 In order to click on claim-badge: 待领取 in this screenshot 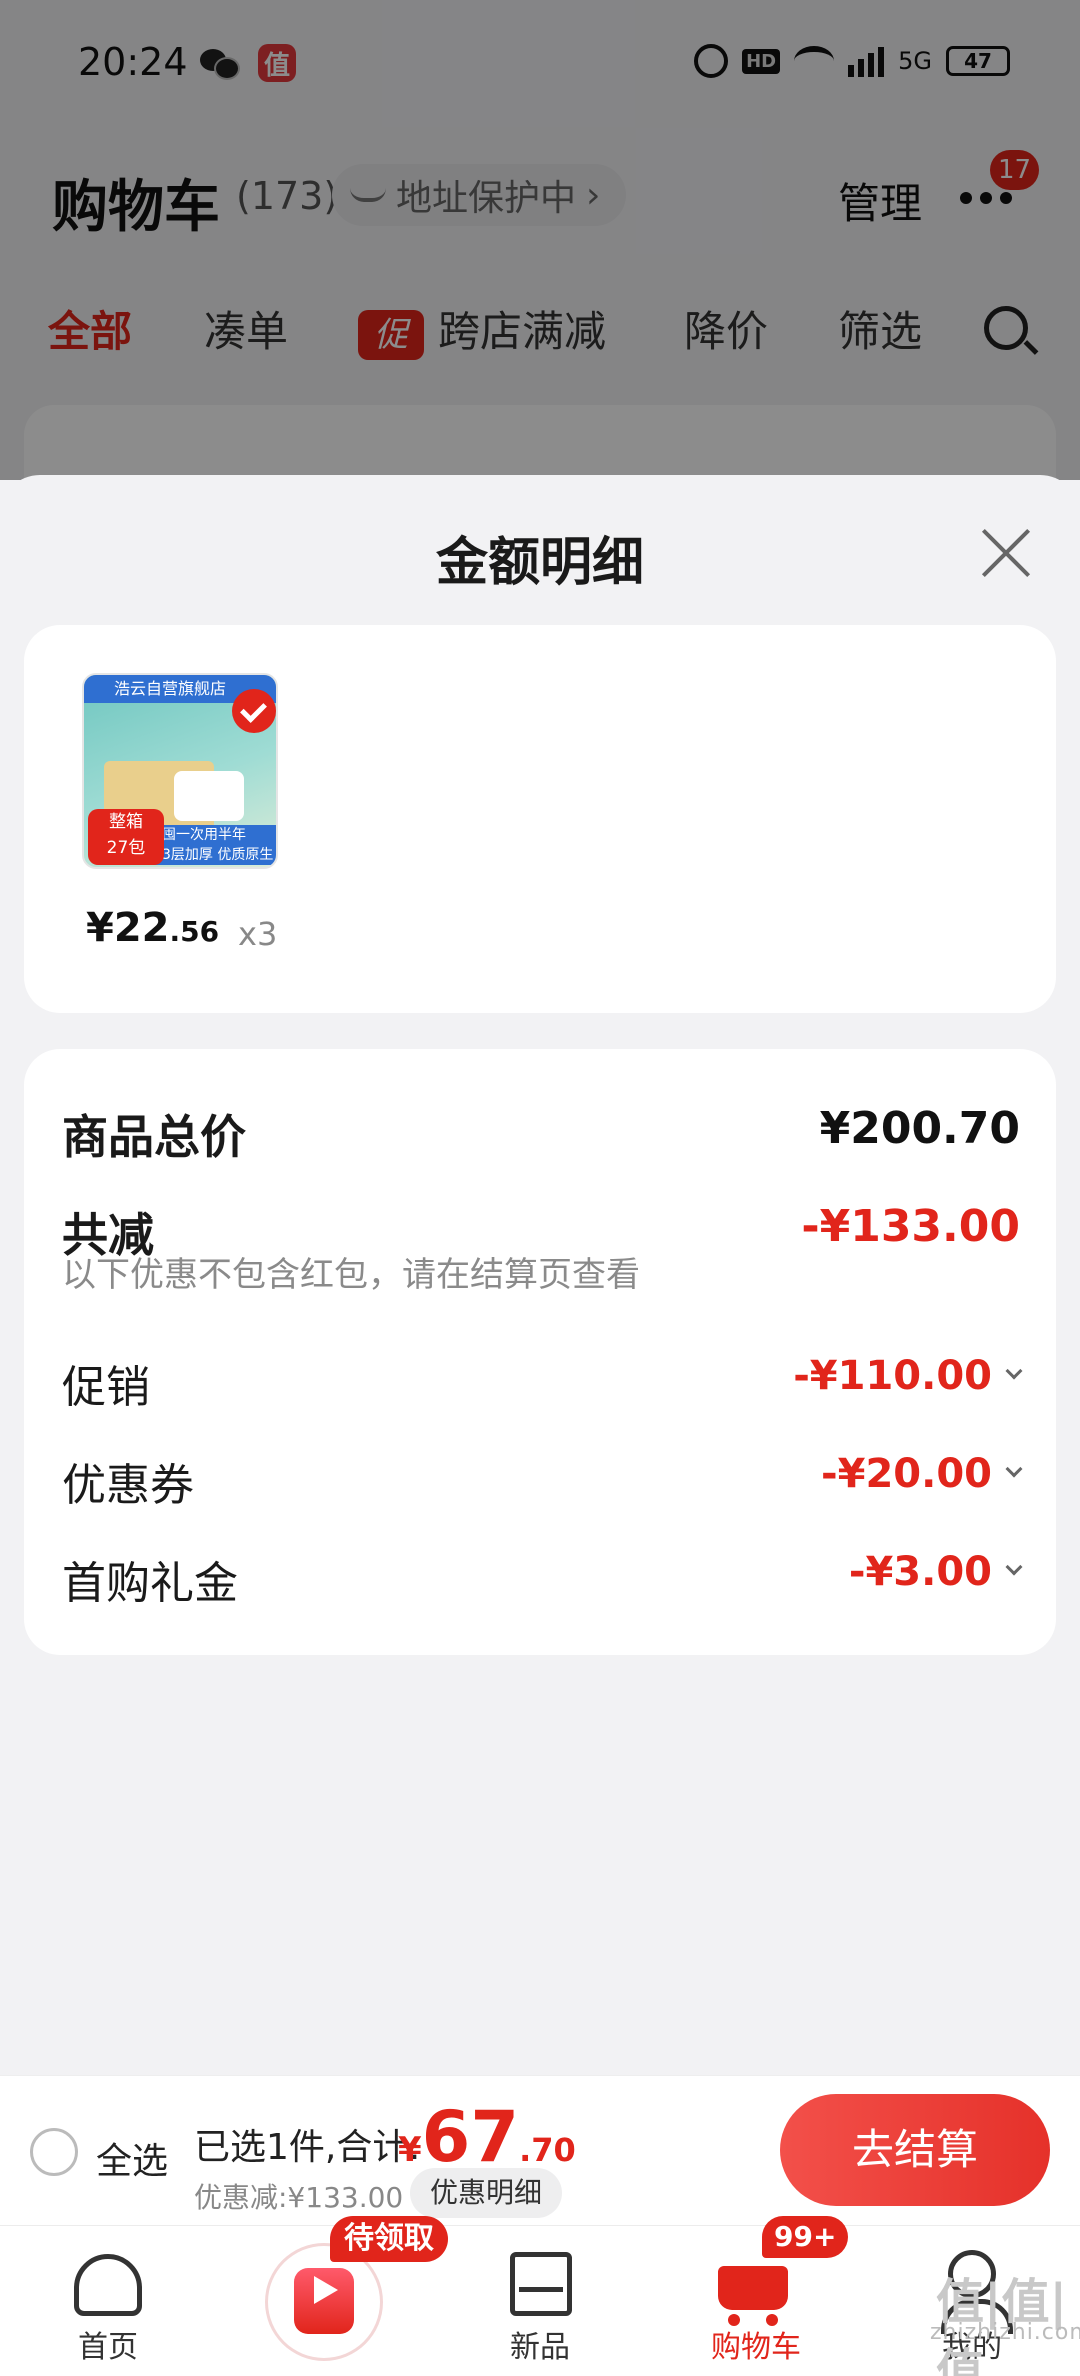, I will do `click(389, 2239)`.